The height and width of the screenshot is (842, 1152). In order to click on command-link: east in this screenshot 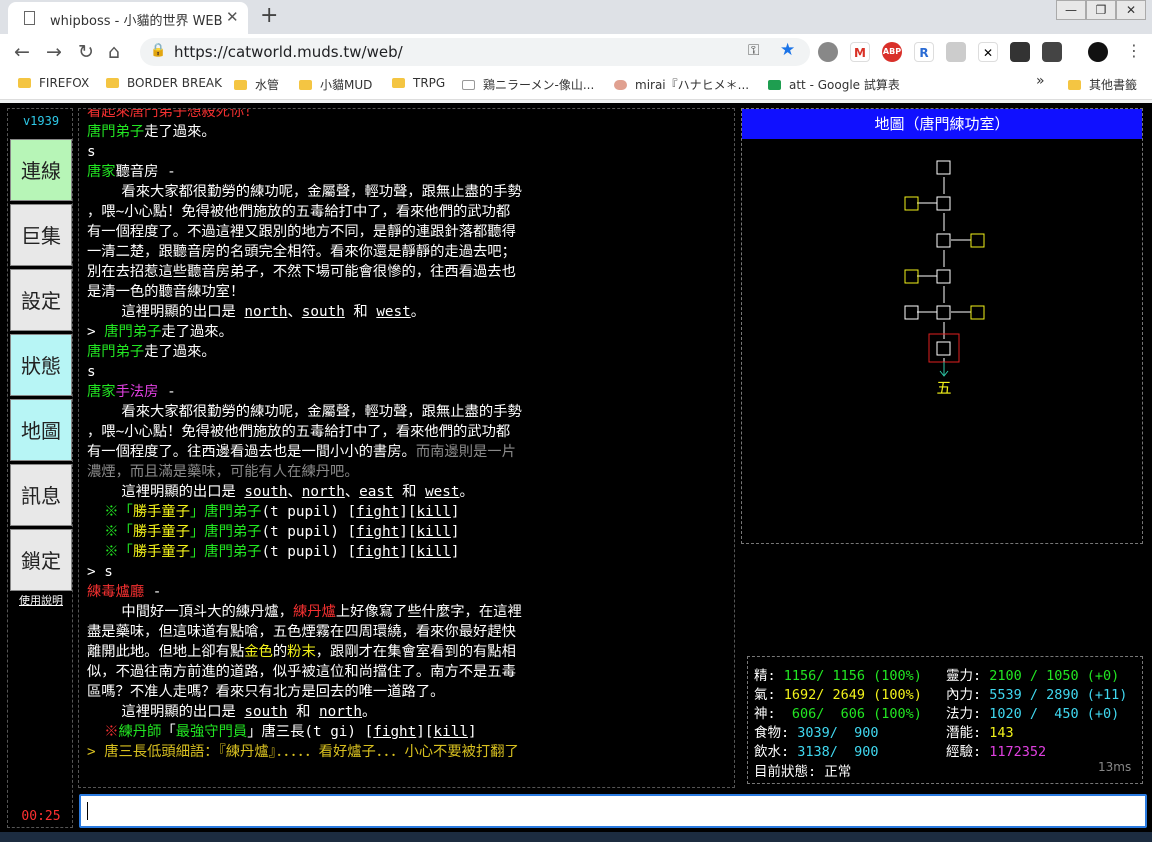, I will do `click(376, 492)`.